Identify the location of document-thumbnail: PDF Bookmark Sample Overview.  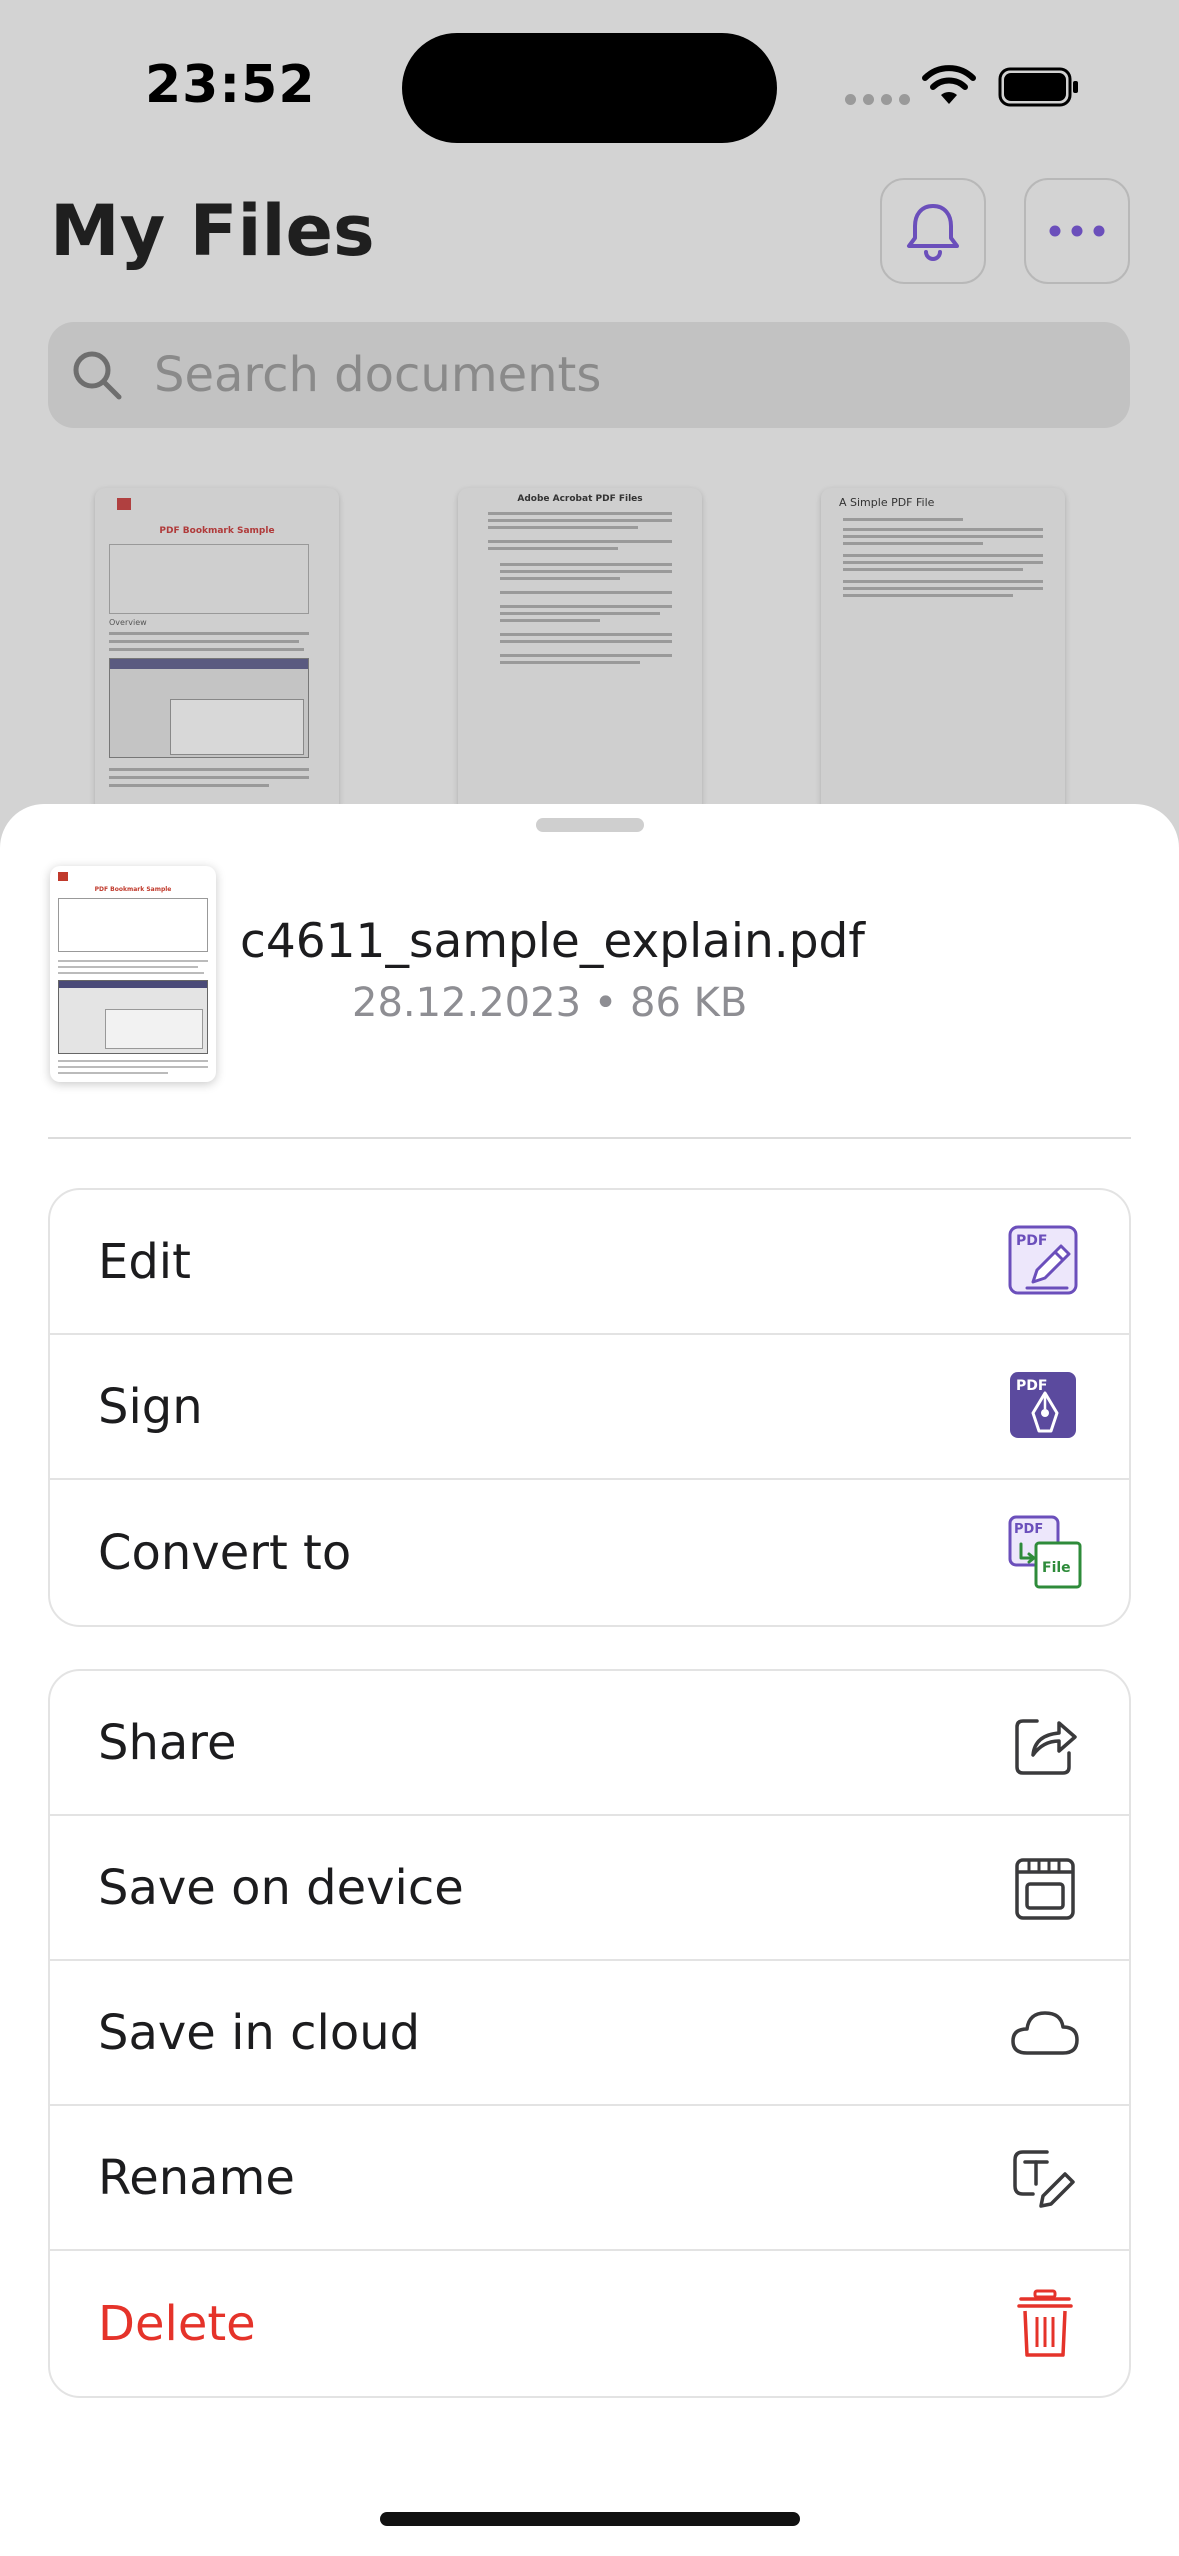
(217, 650).